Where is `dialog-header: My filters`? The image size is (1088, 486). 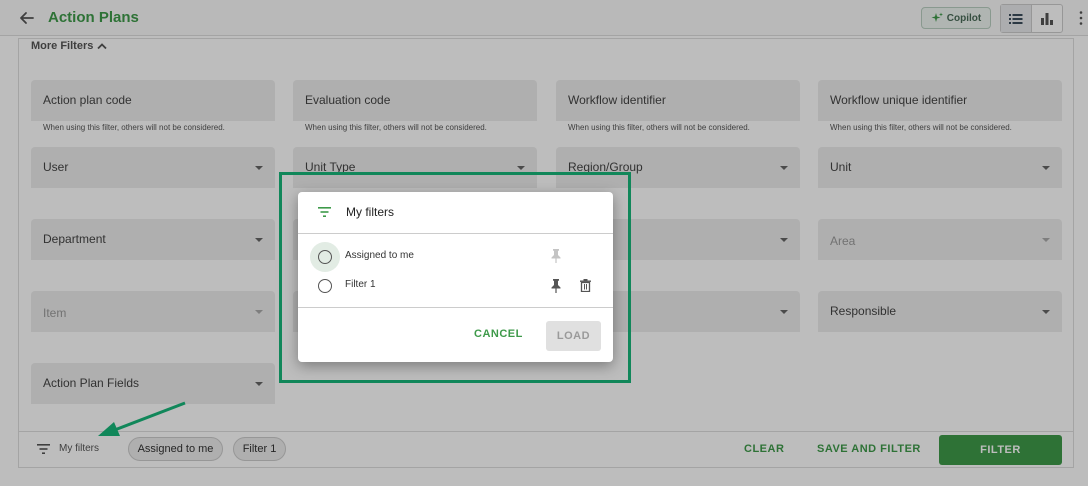
dialog-header: My filters is located at coordinates (455, 213).